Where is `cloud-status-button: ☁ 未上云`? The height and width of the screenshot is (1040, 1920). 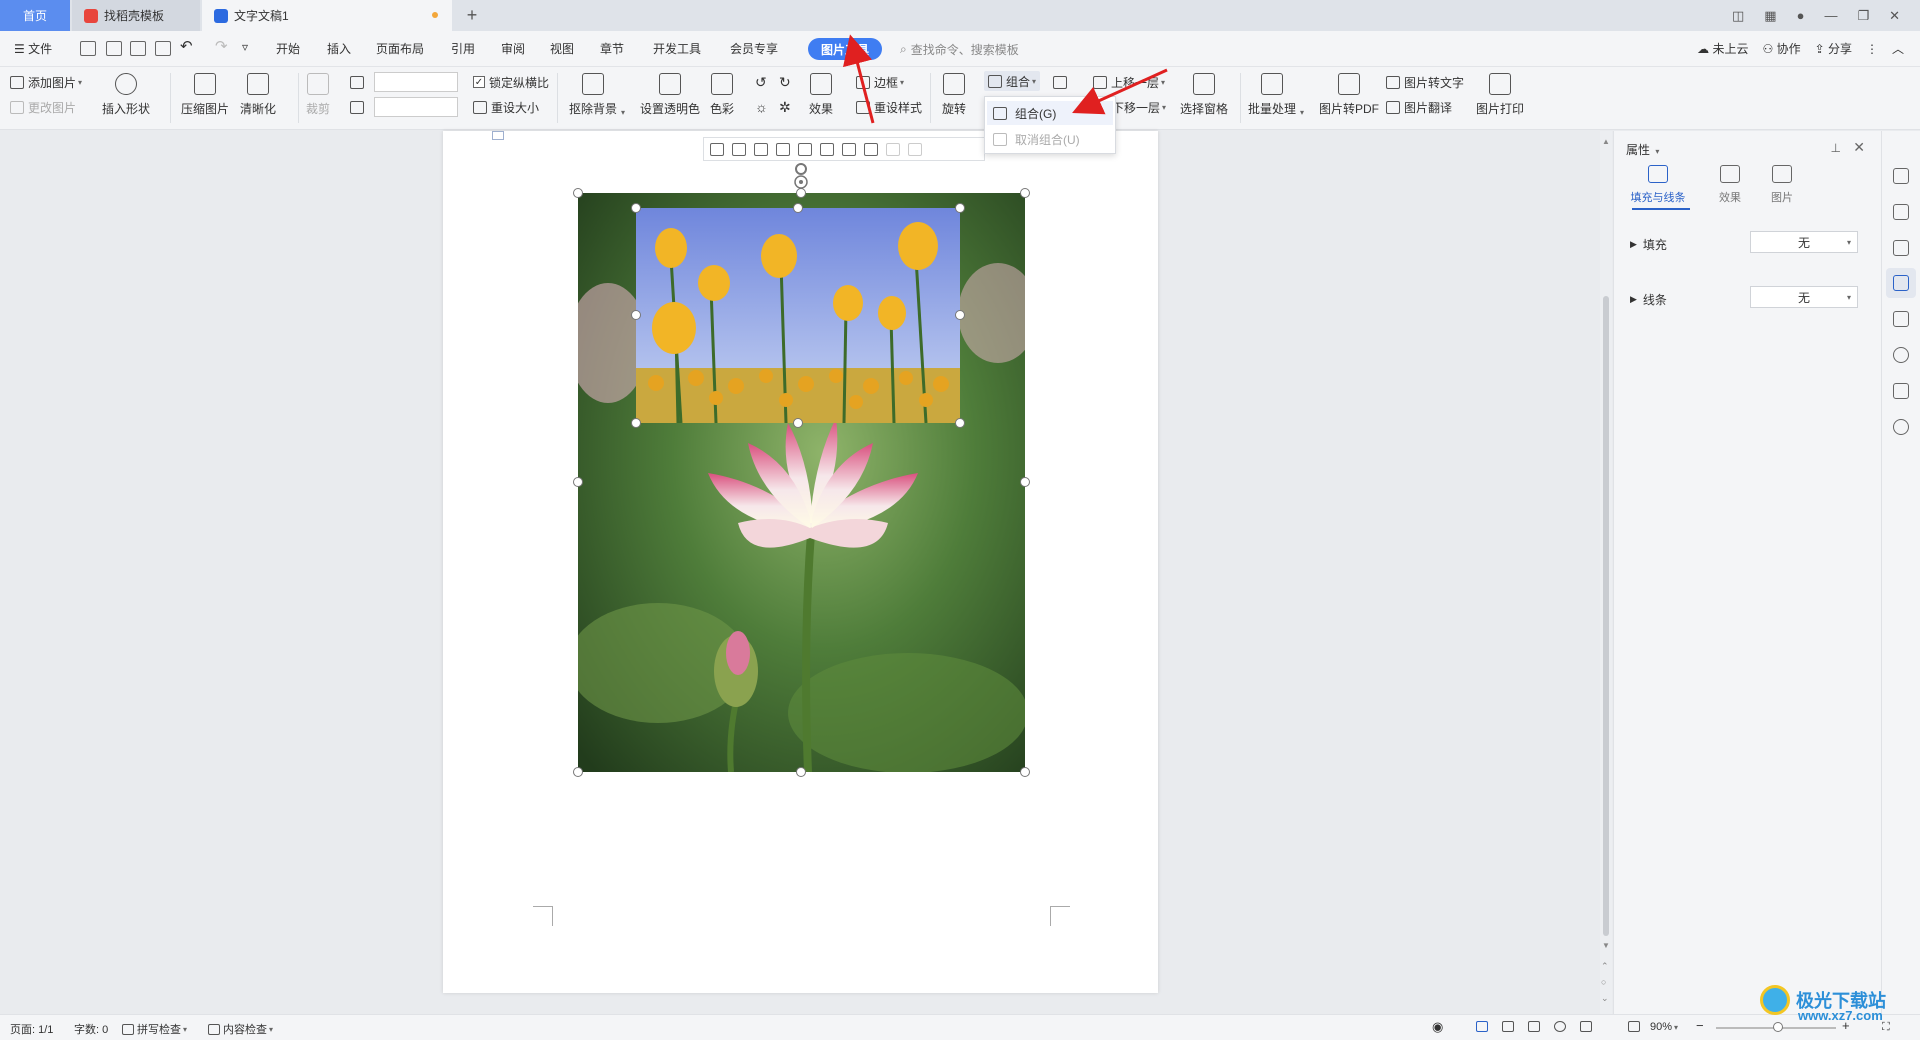
cloud-status-button: ☁ 未上云 is located at coordinates (1722, 48).